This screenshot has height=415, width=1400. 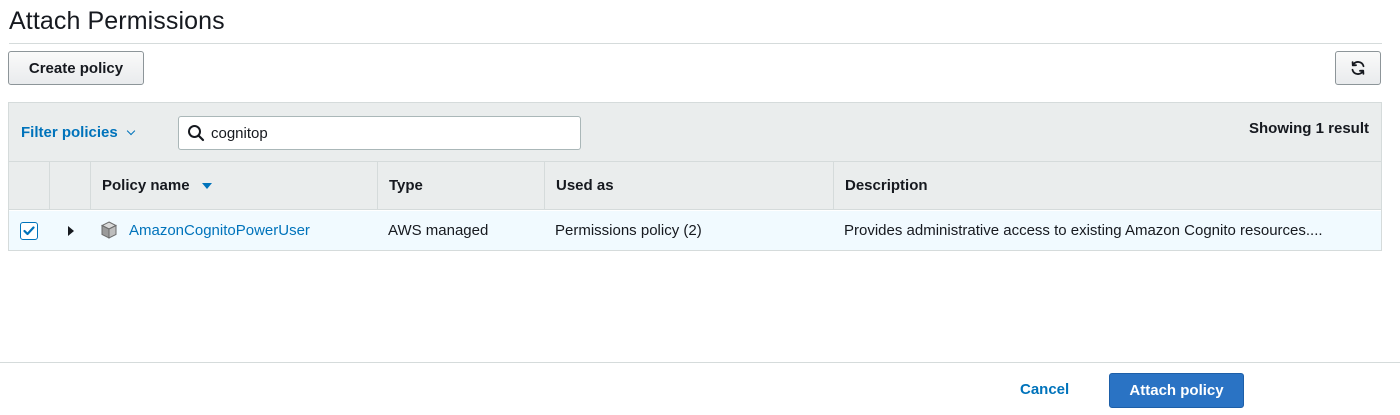 What do you see at coordinates (438, 230) in the screenshot?
I see `policy-type-cell: AWS managed` at bounding box center [438, 230].